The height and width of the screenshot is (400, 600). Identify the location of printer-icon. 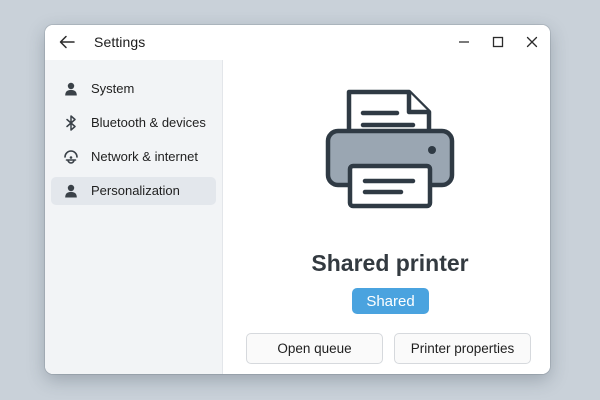
(390, 149).